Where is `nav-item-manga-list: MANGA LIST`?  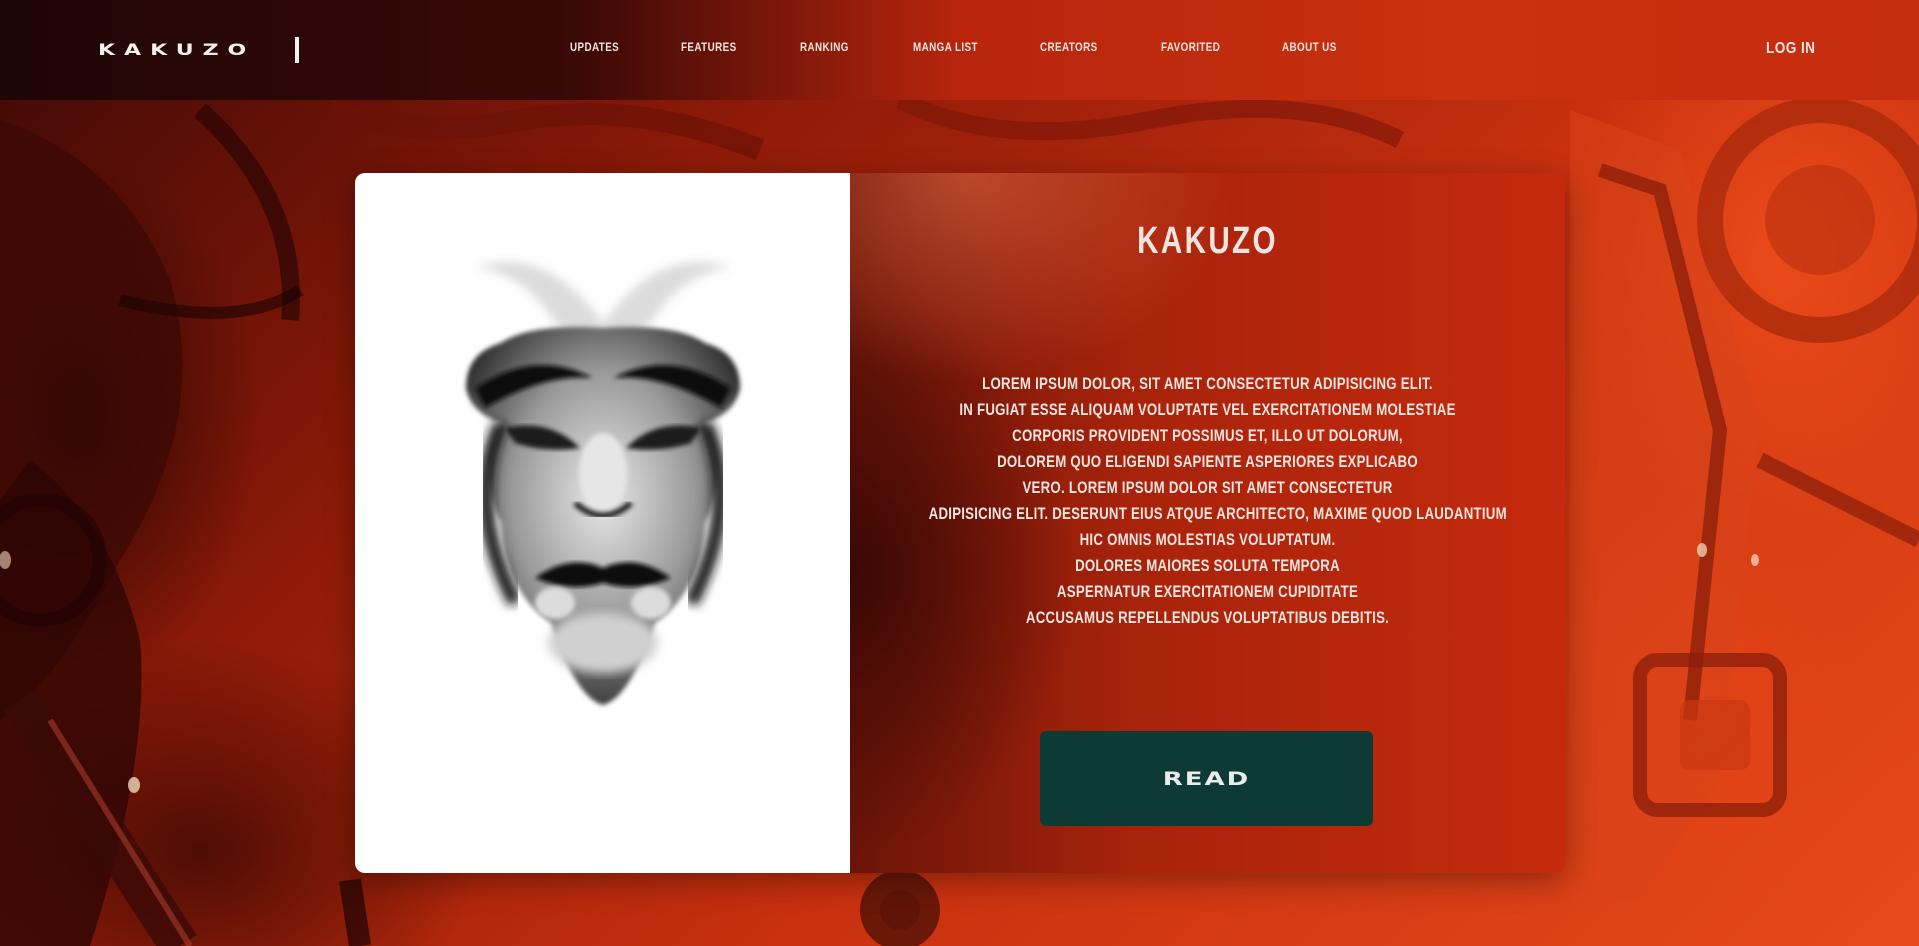
nav-item-manga-list: MANGA LIST is located at coordinates (945, 47).